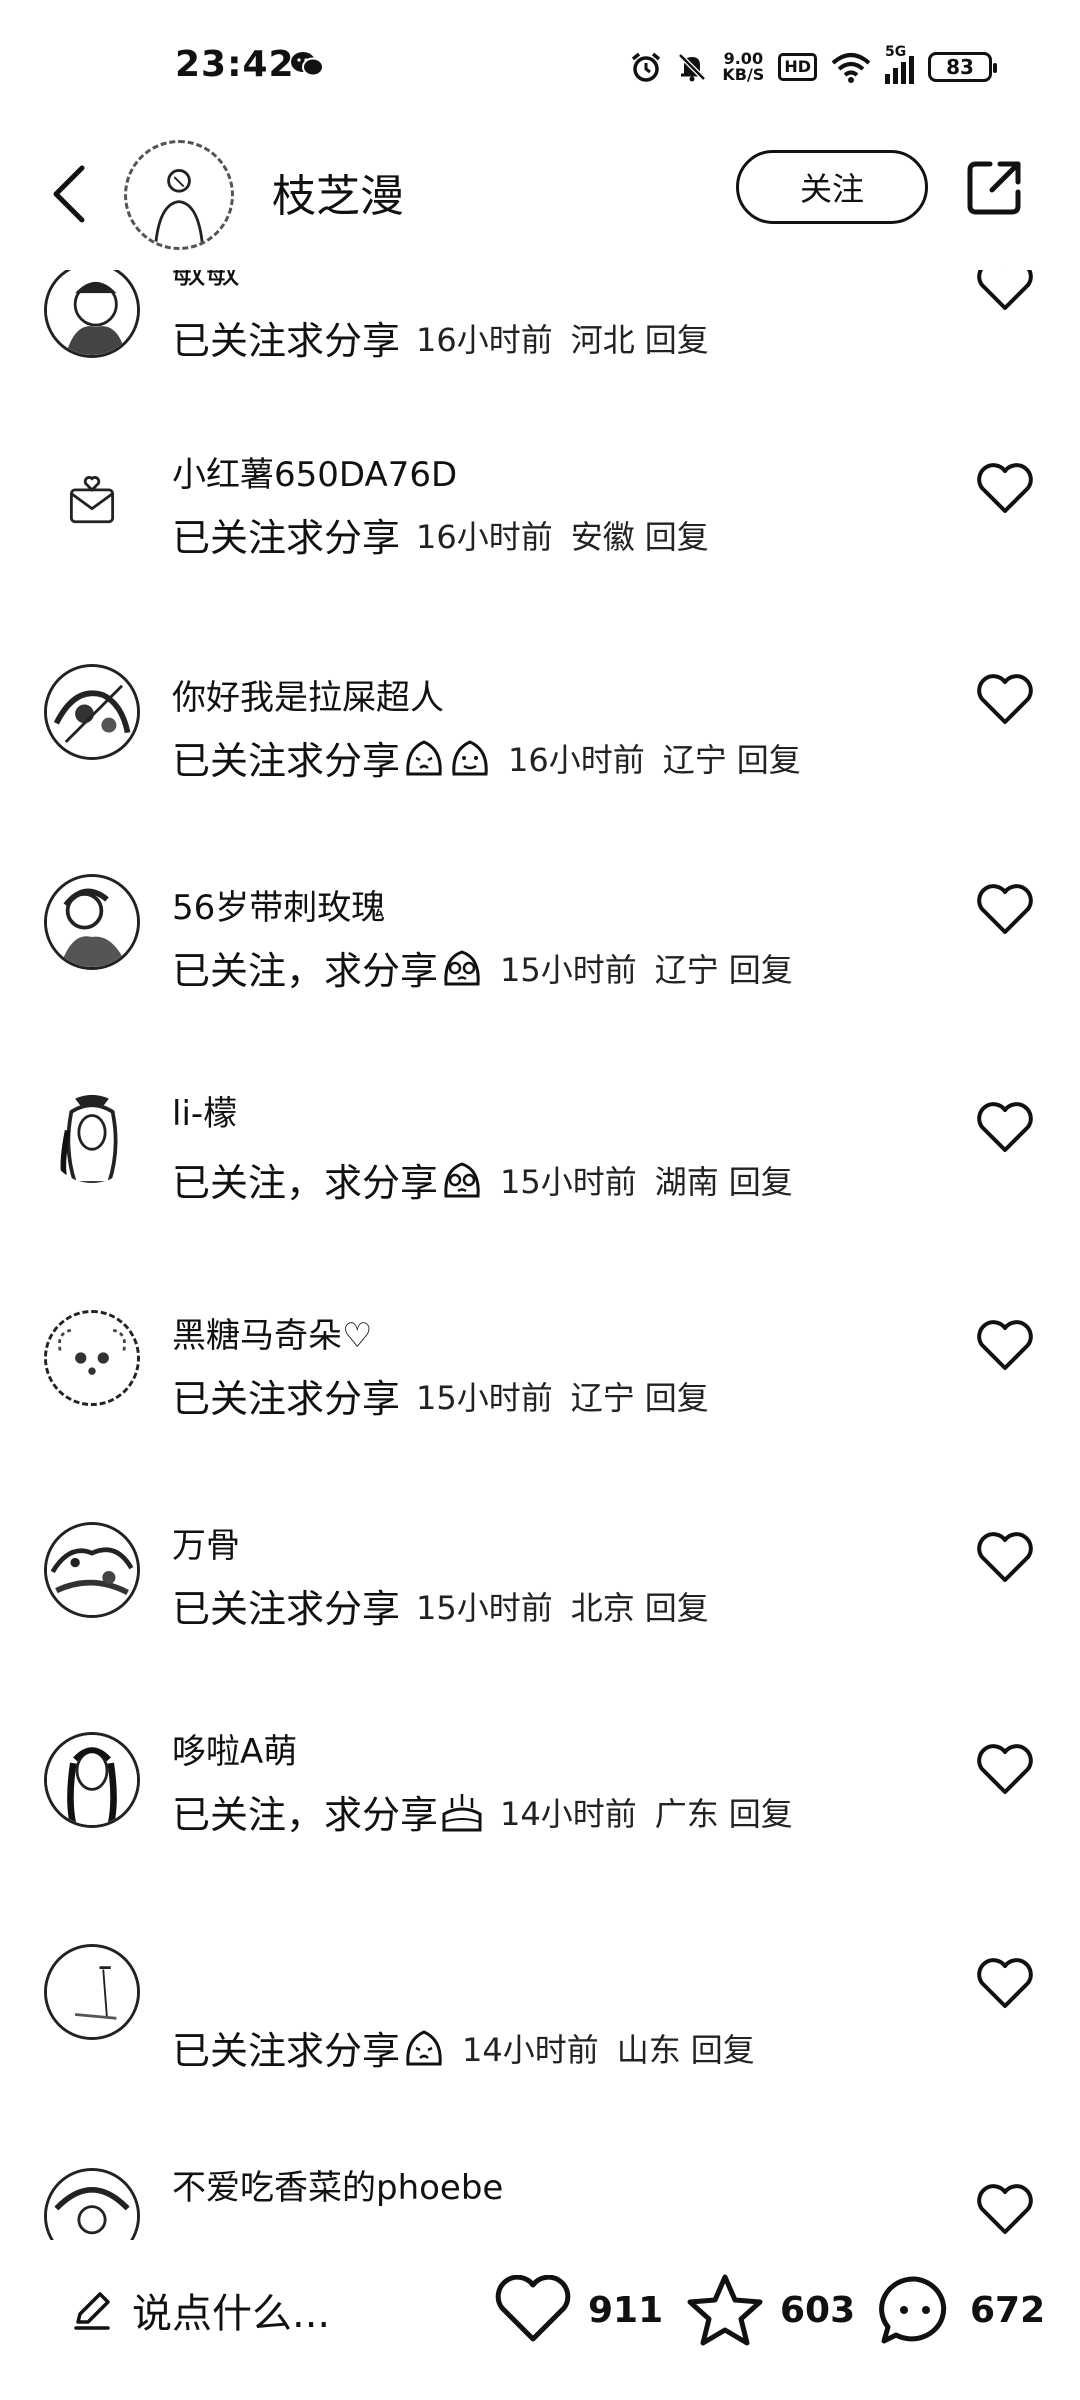 Image resolution: width=1080 pixels, height=2400 pixels. Describe the element at coordinates (338, 192) in the screenshot. I see `author-name: 枝芝漫` at that location.